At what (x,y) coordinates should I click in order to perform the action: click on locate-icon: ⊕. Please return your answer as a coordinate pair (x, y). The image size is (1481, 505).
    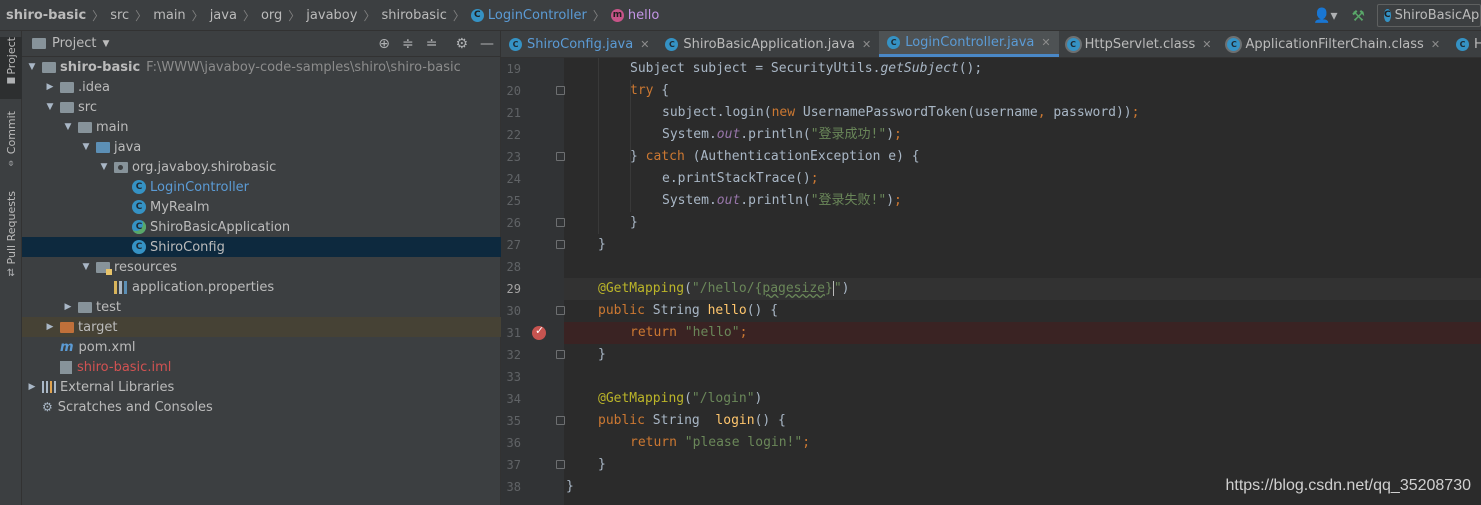
    Looking at the image, I should click on (384, 44).